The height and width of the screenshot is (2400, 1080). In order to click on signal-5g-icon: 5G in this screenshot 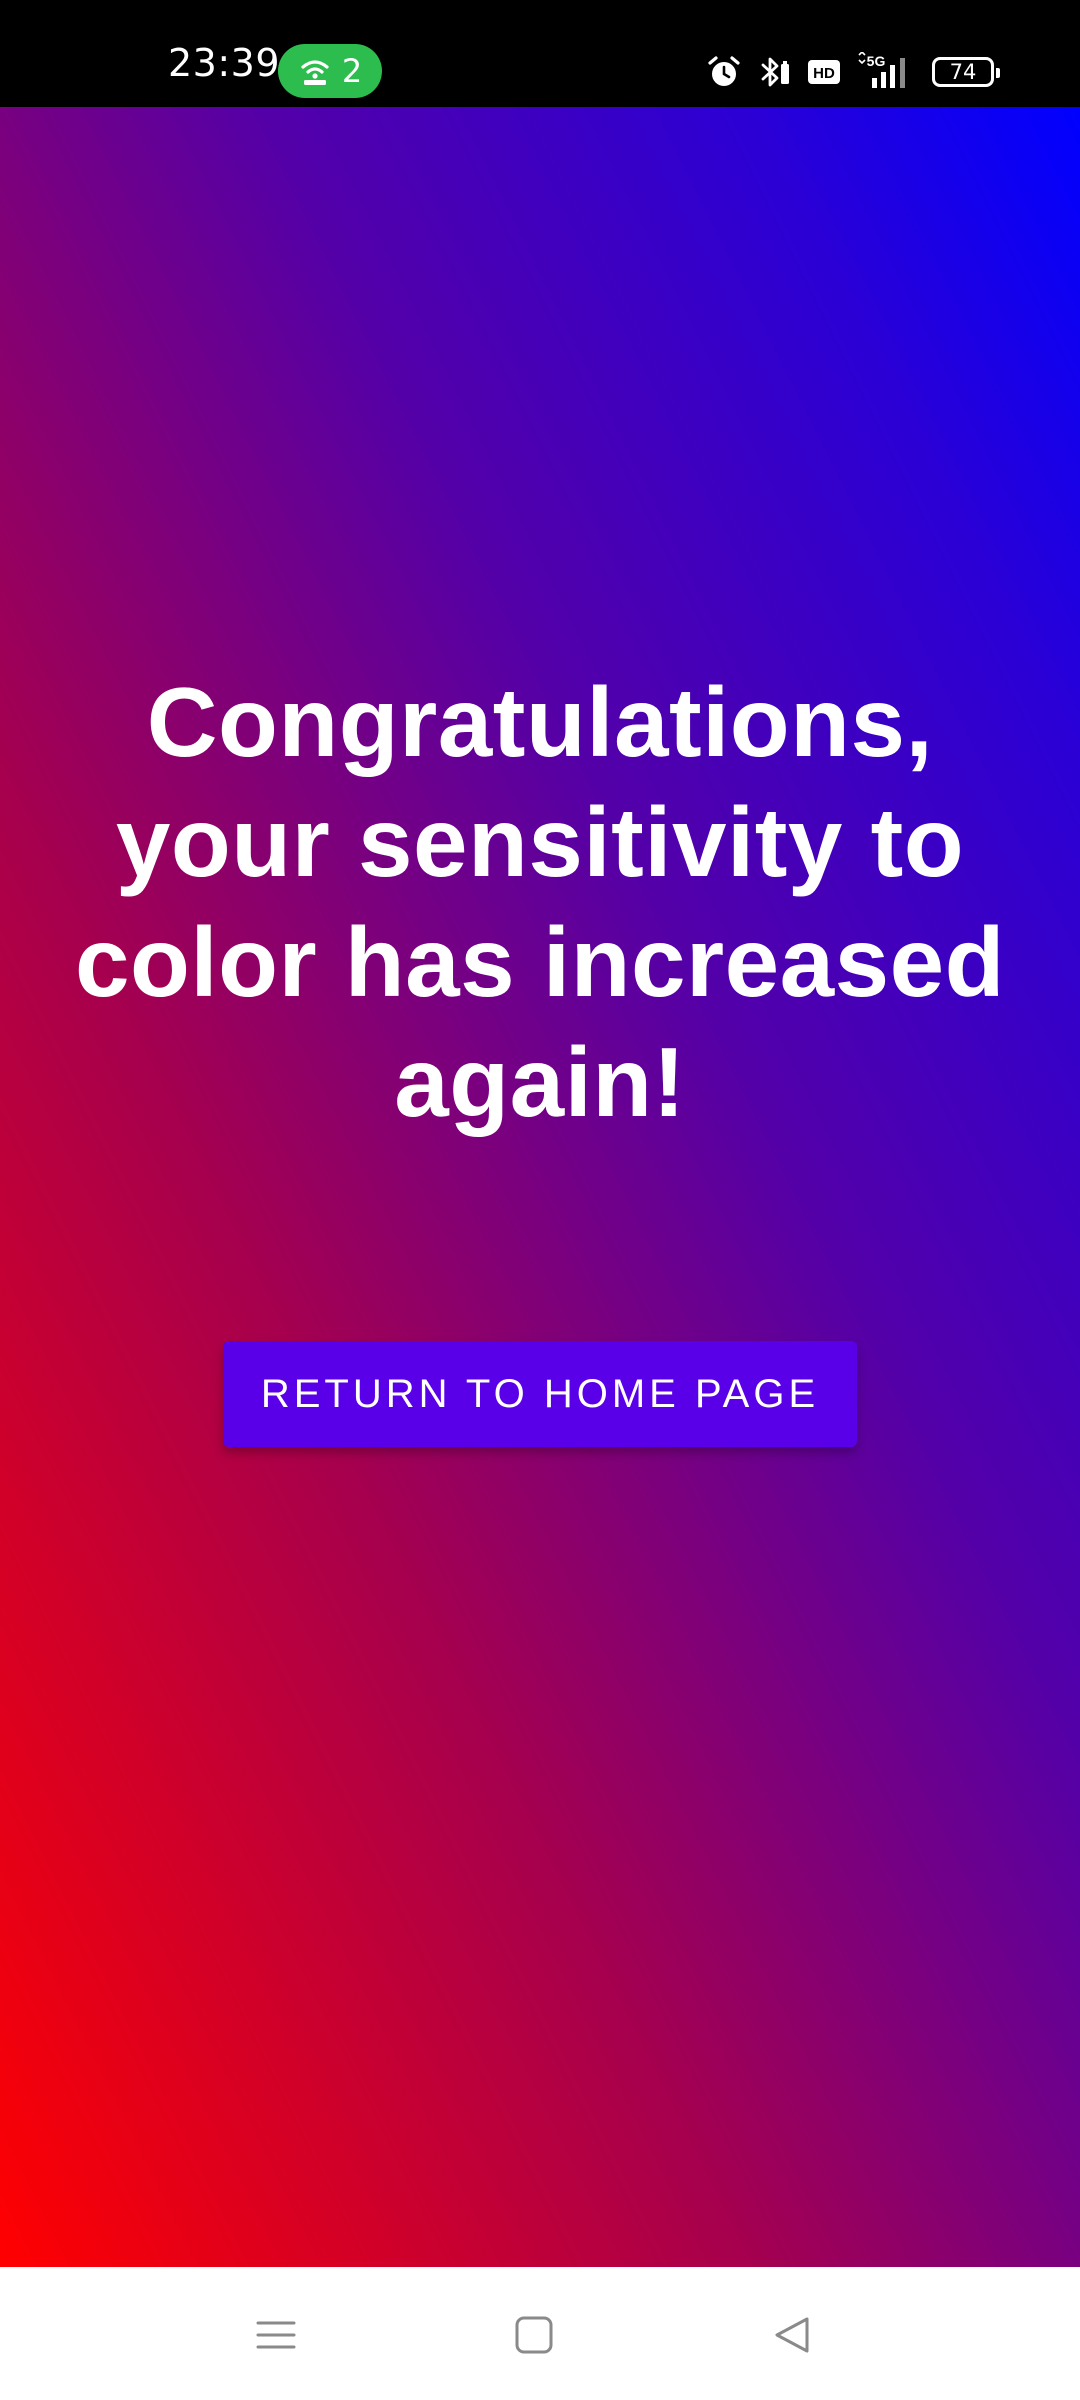, I will do `click(881, 70)`.